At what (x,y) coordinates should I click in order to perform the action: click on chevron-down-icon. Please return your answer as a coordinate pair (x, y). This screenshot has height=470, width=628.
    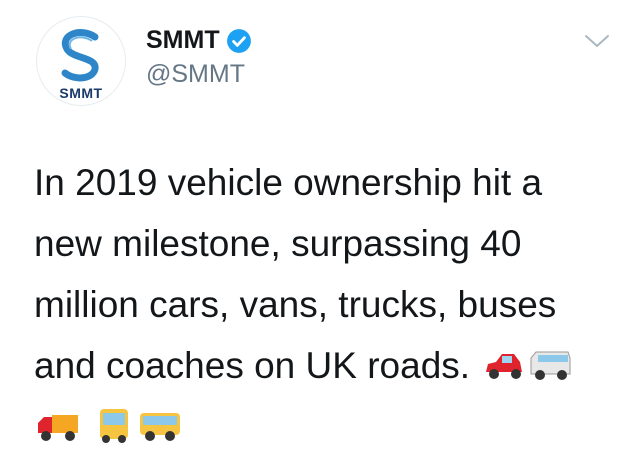
    Looking at the image, I should click on (597, 41).